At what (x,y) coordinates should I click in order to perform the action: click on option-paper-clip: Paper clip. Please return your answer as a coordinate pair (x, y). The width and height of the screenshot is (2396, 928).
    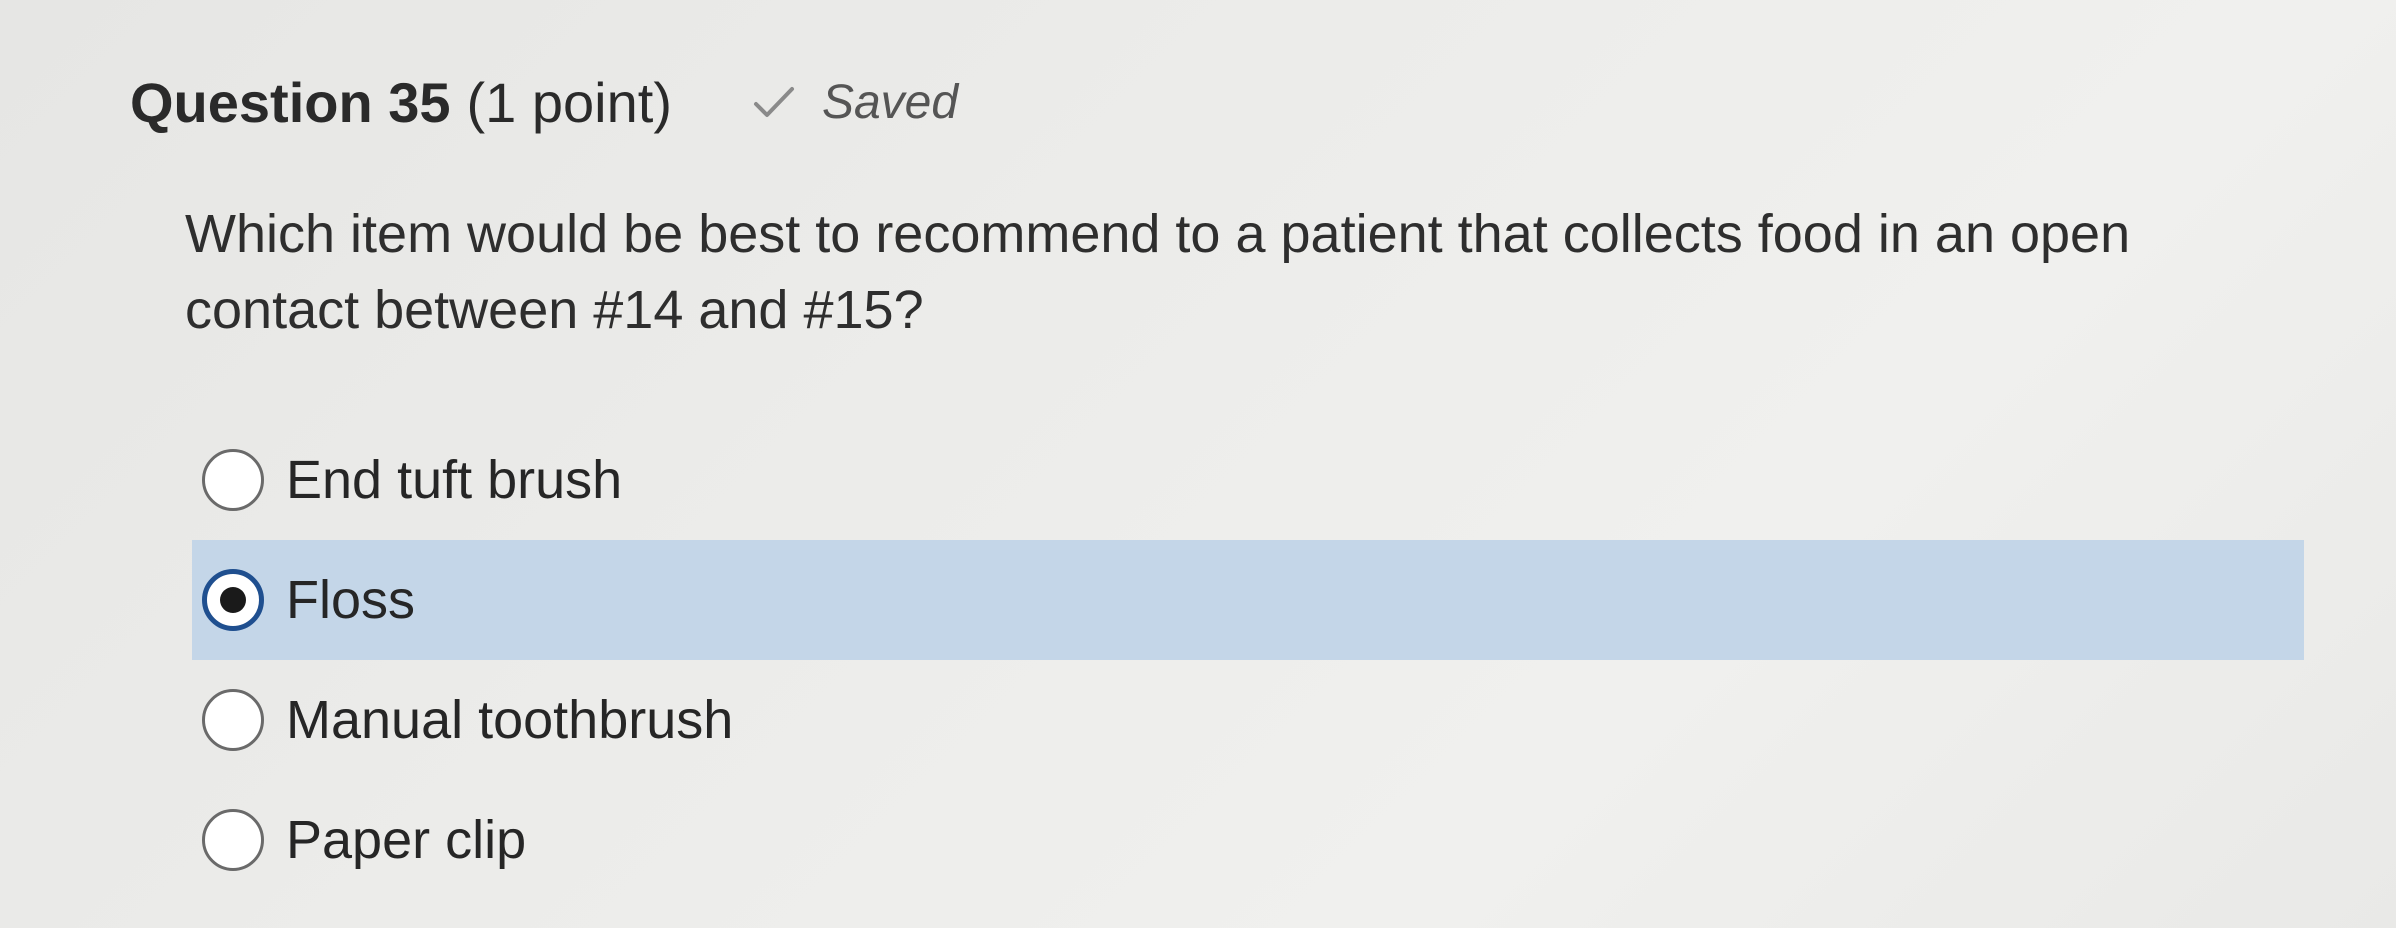
    Looking at the image, I should click on (1248, 840).